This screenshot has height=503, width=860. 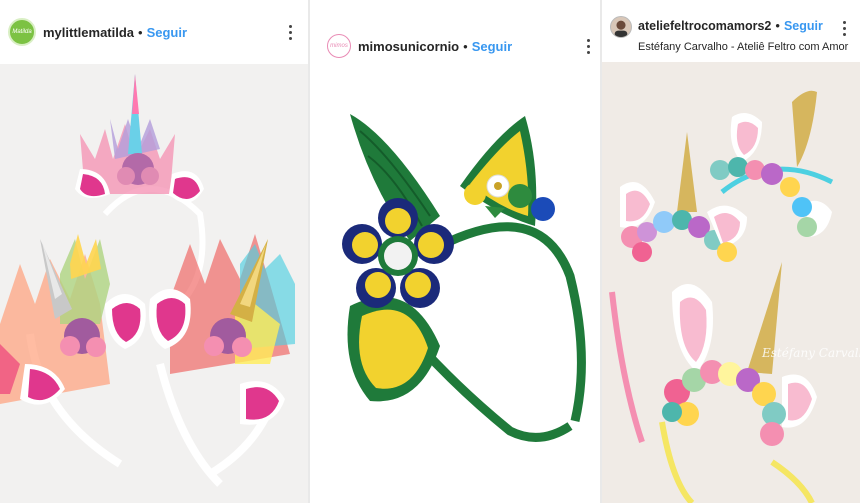 What do you see at coordinates (88, 32) in the screenshot?
I see `username: mylittlematilda` at bounding box center [88, 32].